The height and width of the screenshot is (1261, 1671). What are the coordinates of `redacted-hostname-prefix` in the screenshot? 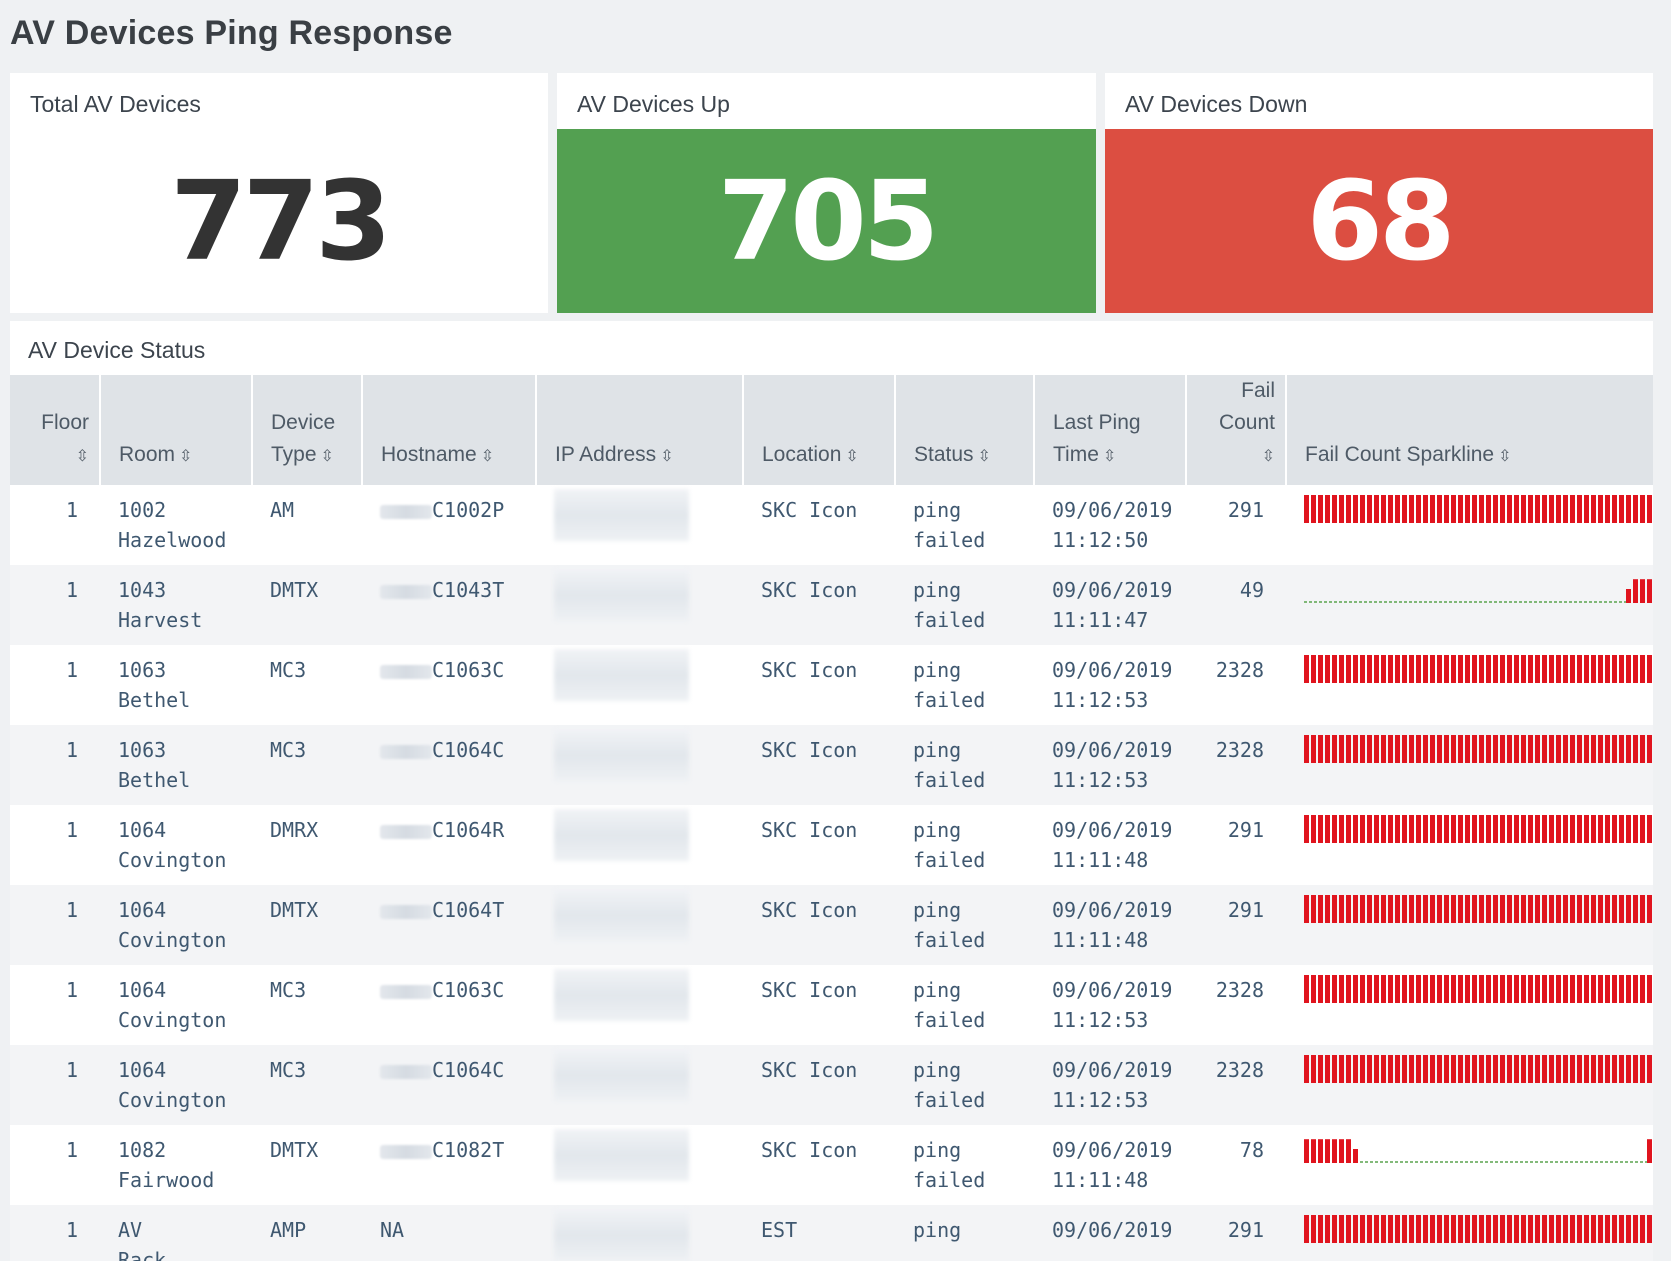 It's located at (406, 991).